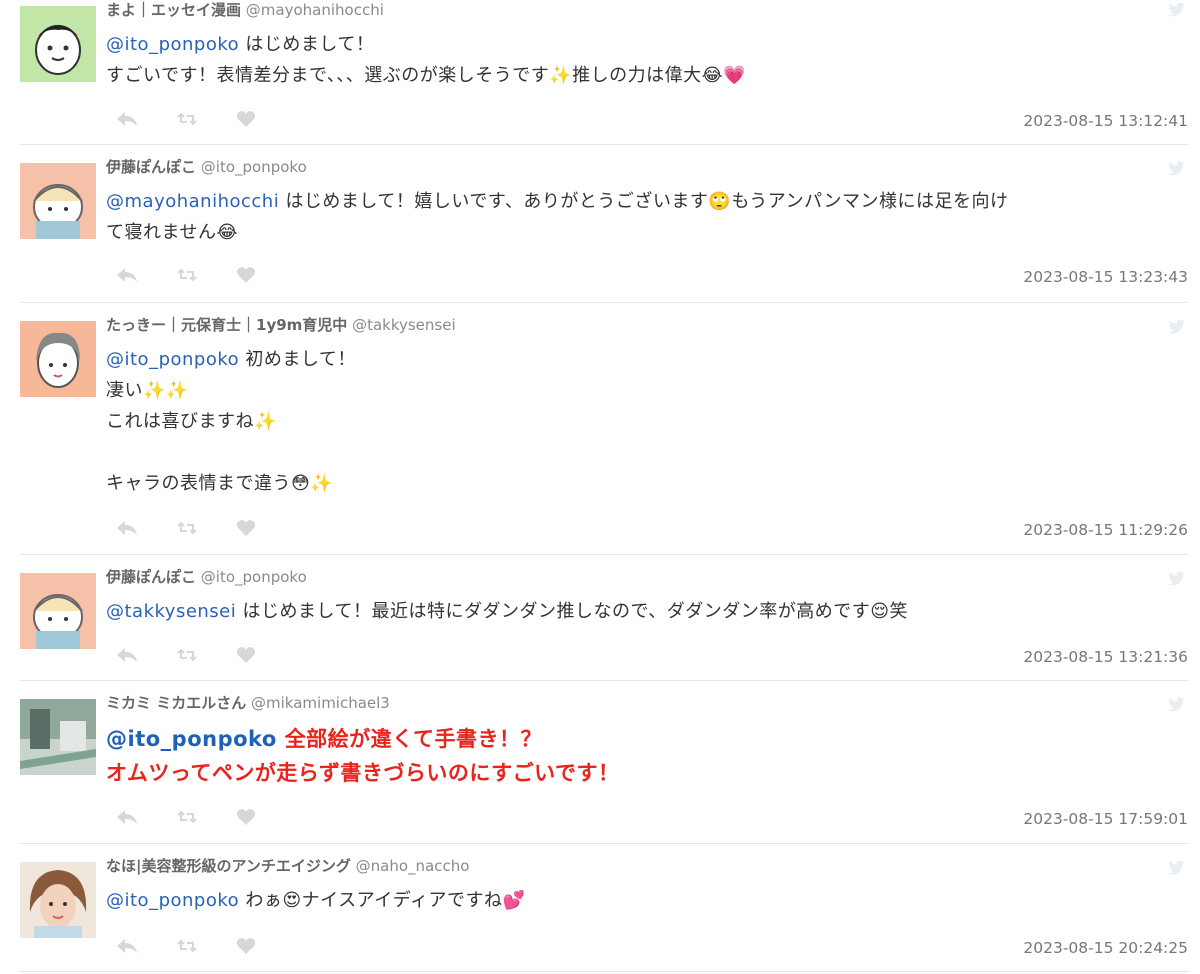 The width and height of the screenshot is (1200, 974). What do you see at coordinates (172, 232) in the screenshot?
I see `tweet-line: て寝れません😂` at bounding box center [172, 232].